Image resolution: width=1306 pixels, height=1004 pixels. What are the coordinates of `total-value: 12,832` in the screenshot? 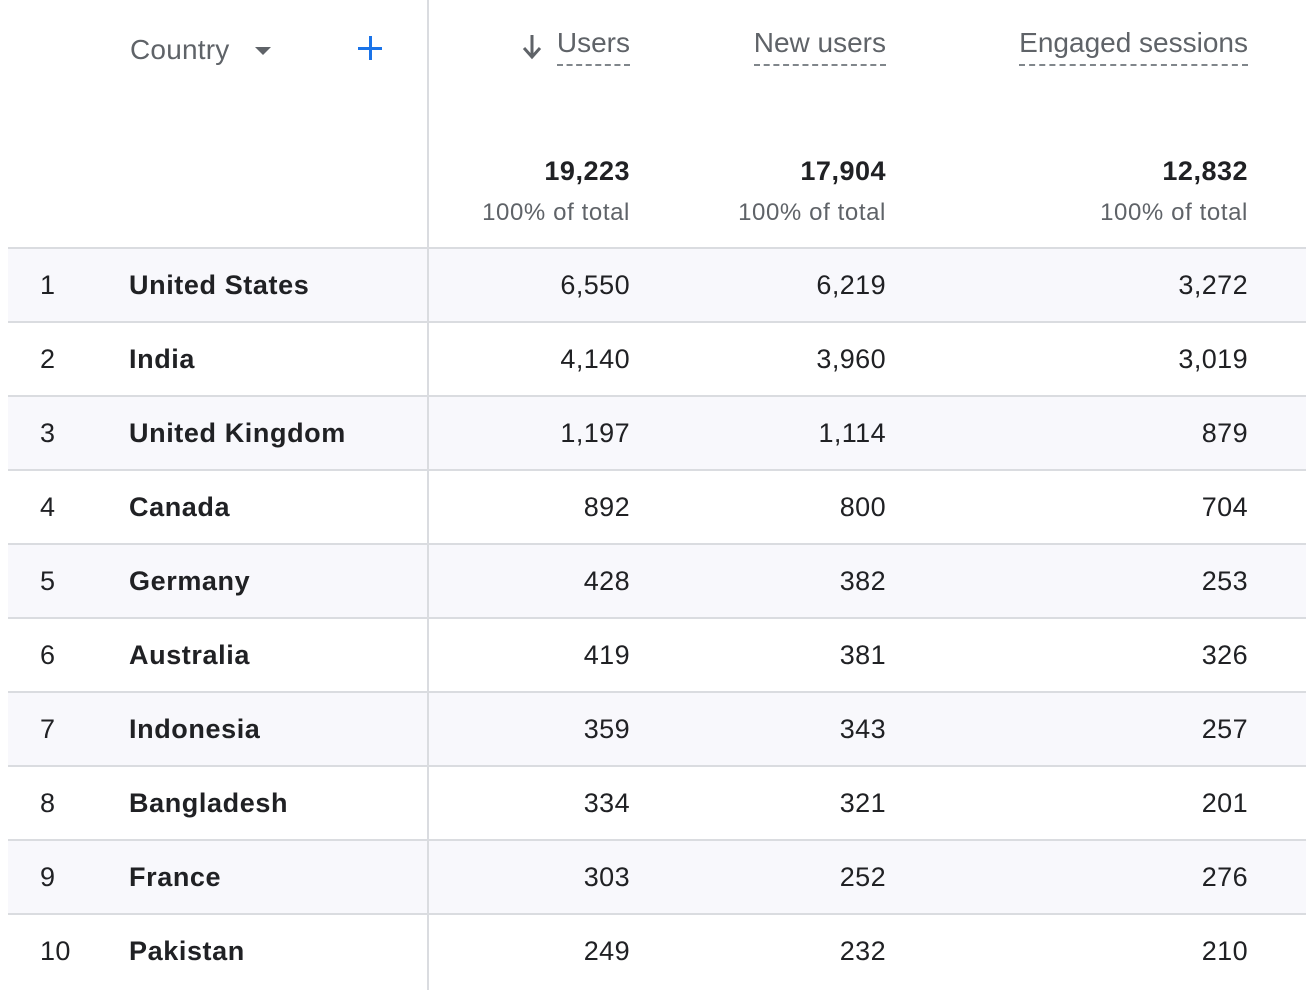 It's located at (1205, 171).